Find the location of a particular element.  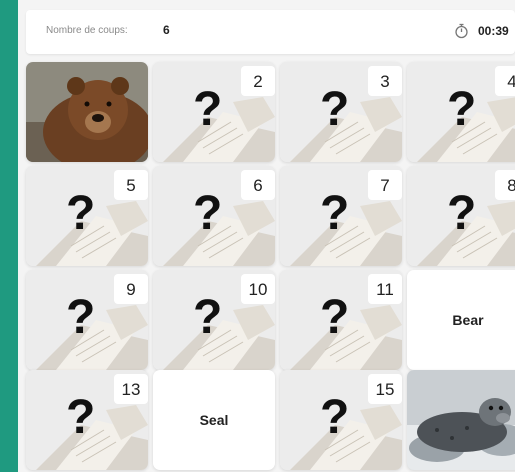

game-header: Nombre de coups: 6 00:39 is located at coordinates (270, 32).